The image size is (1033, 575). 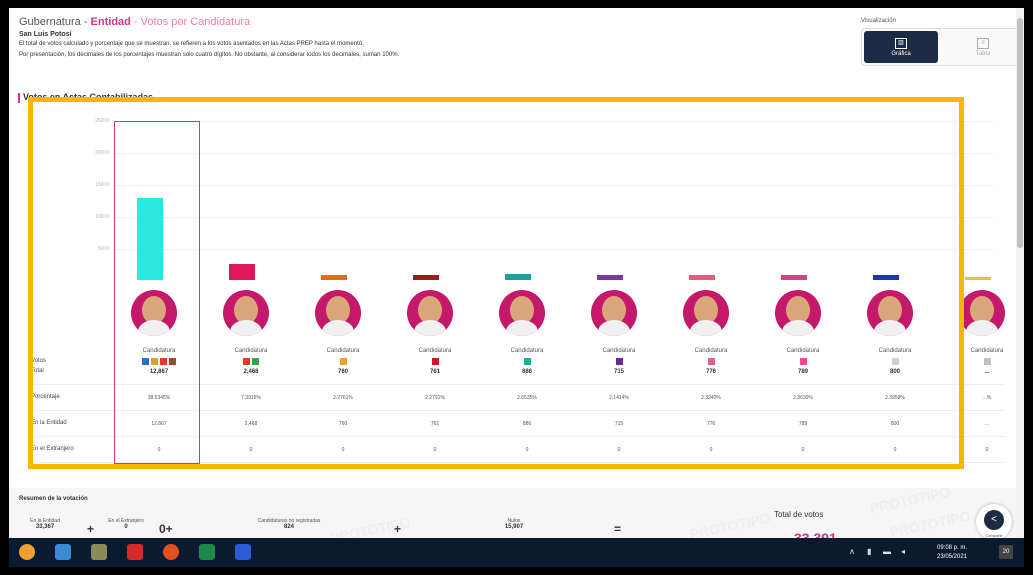 I want to click on folder-icon, so click(x=99, y=552).